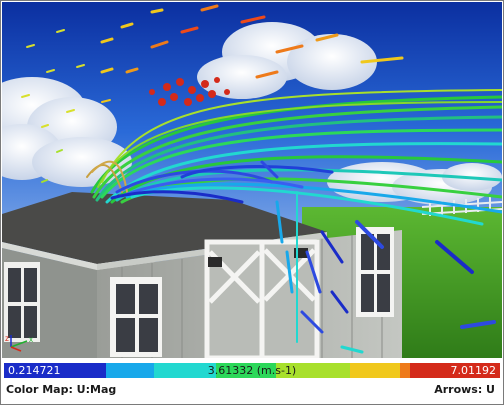 The width and height of the screenshot is (504, 405). Describe the element at coordinates (252, 390) in the screenshot. I see `status-bar: Color Map: U:Mag Arrows: U` at that location.